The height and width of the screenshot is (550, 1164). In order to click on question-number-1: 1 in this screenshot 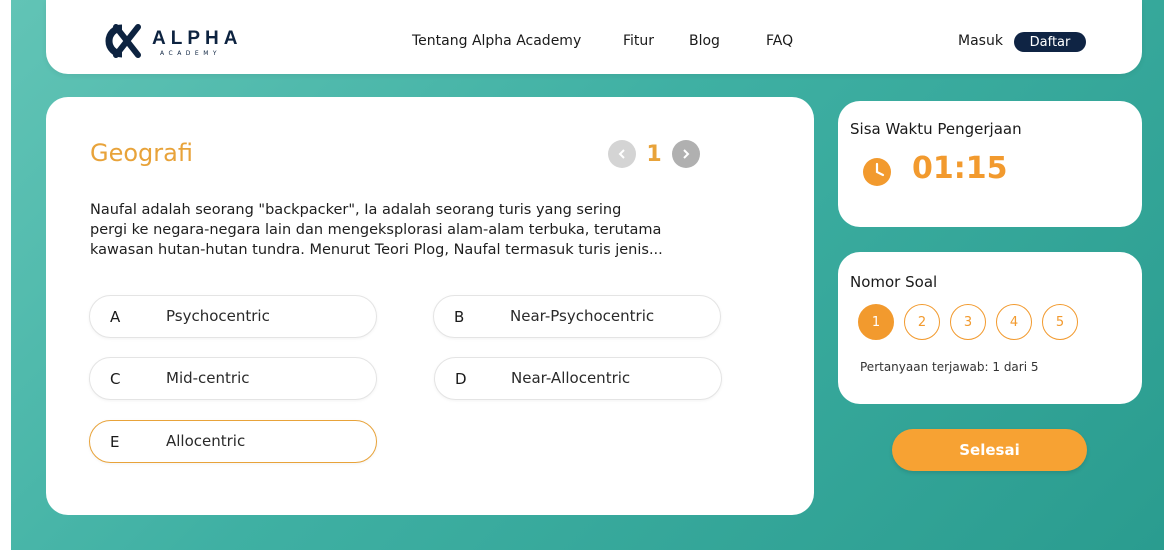, I will do `click(876, 322)`.